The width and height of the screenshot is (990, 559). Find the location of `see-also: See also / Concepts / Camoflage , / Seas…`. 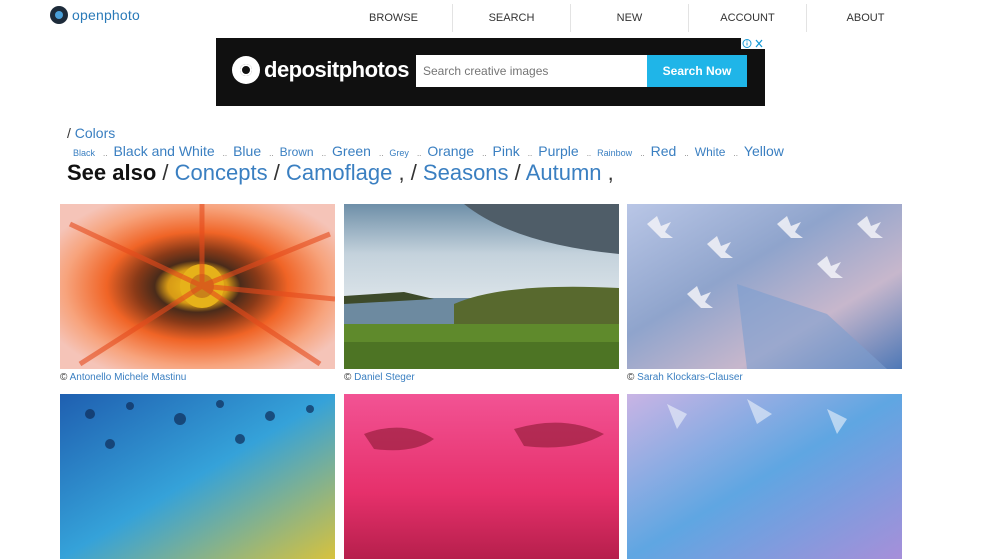

see-also: See also / Concepts / Camoflage , / Seas… is located at coordinates (340, 172).